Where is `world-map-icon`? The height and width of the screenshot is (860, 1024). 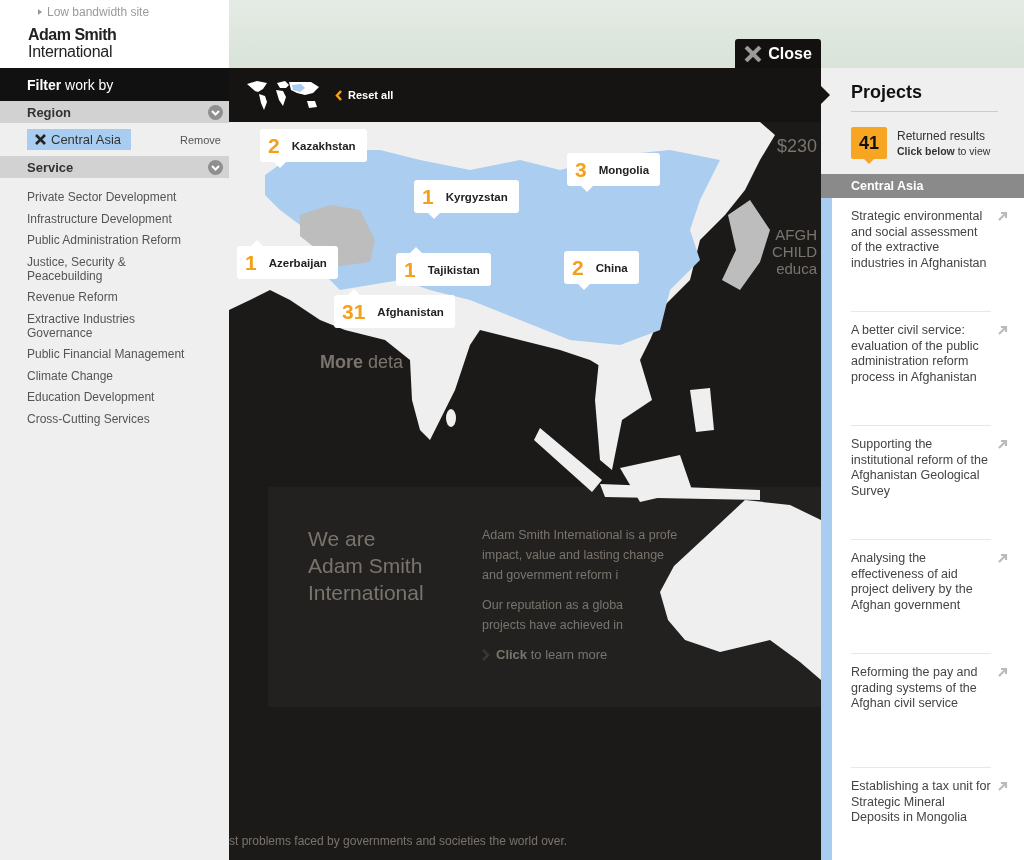
world-map-icon is located at coordinates (283, 95).